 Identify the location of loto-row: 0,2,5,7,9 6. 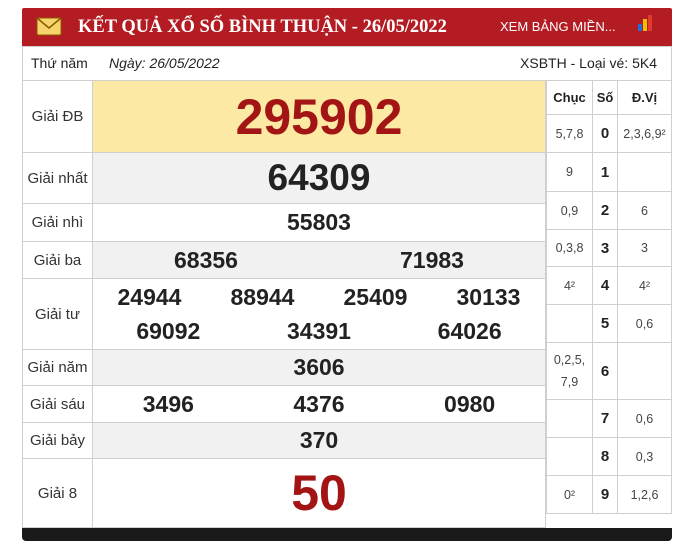
(609, 371).